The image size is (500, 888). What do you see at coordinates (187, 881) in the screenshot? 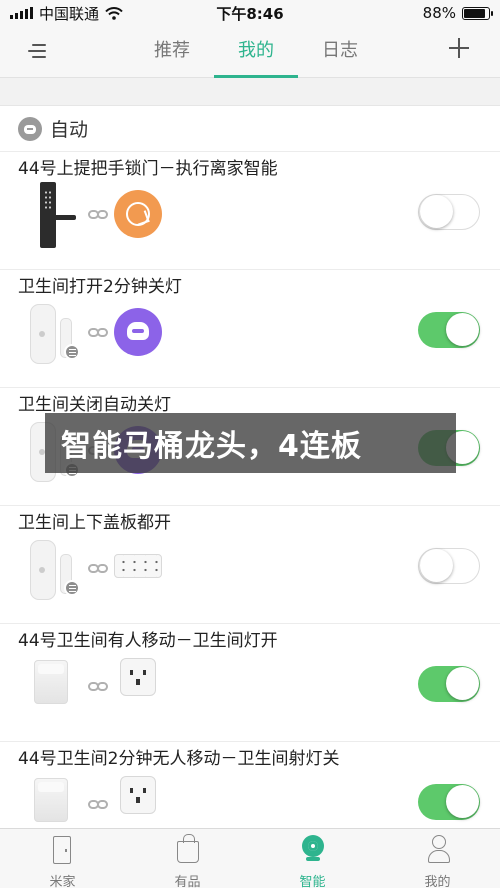
I see `tab-label: 有品` at bounding box center [187, 881].